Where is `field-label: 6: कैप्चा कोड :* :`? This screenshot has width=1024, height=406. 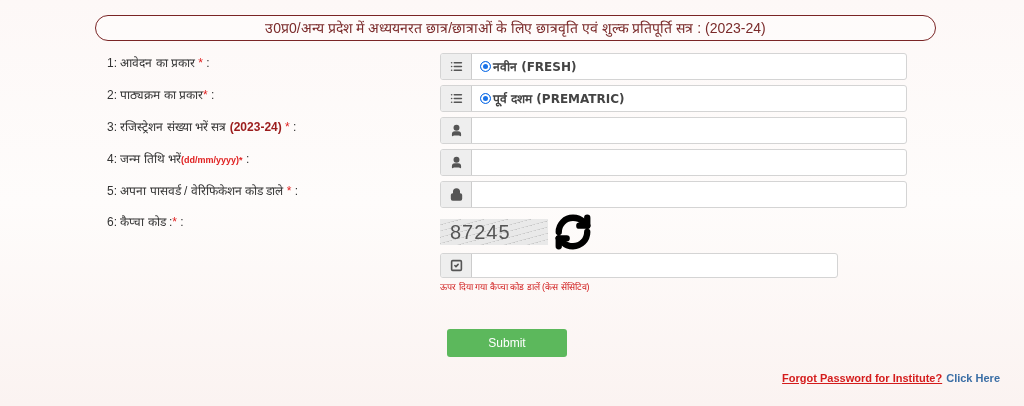 field-label: 6: कैप्चा कोड :* : is located at coordinates (146, 222).